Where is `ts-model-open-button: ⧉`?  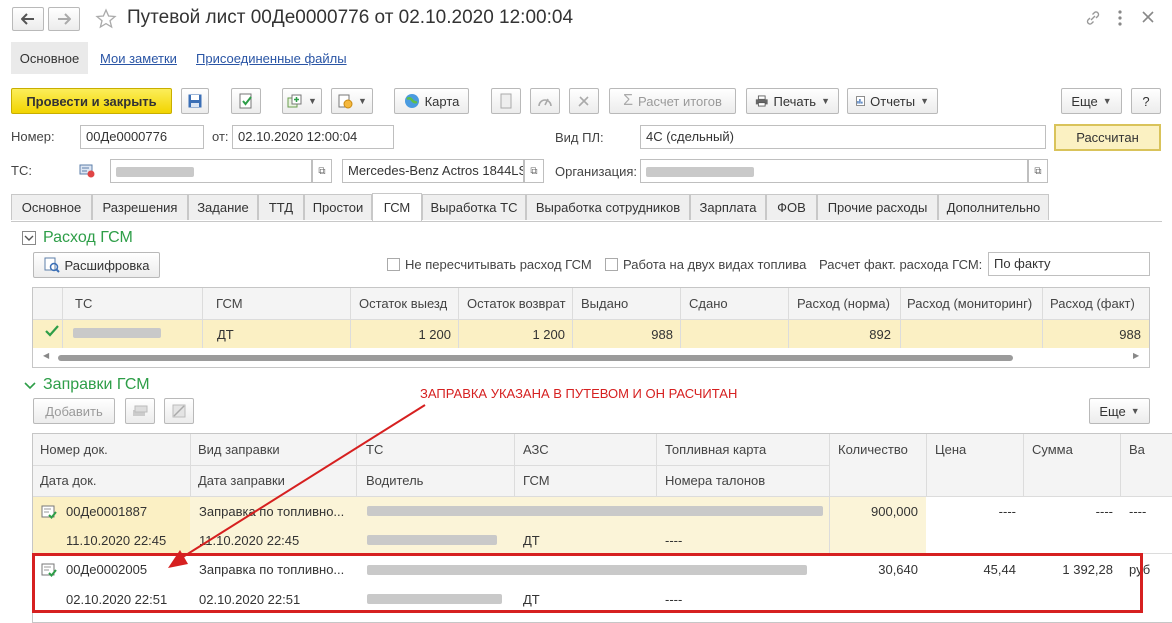 ts-model-open-button: ⧉ is located at coordinates (534, 171).